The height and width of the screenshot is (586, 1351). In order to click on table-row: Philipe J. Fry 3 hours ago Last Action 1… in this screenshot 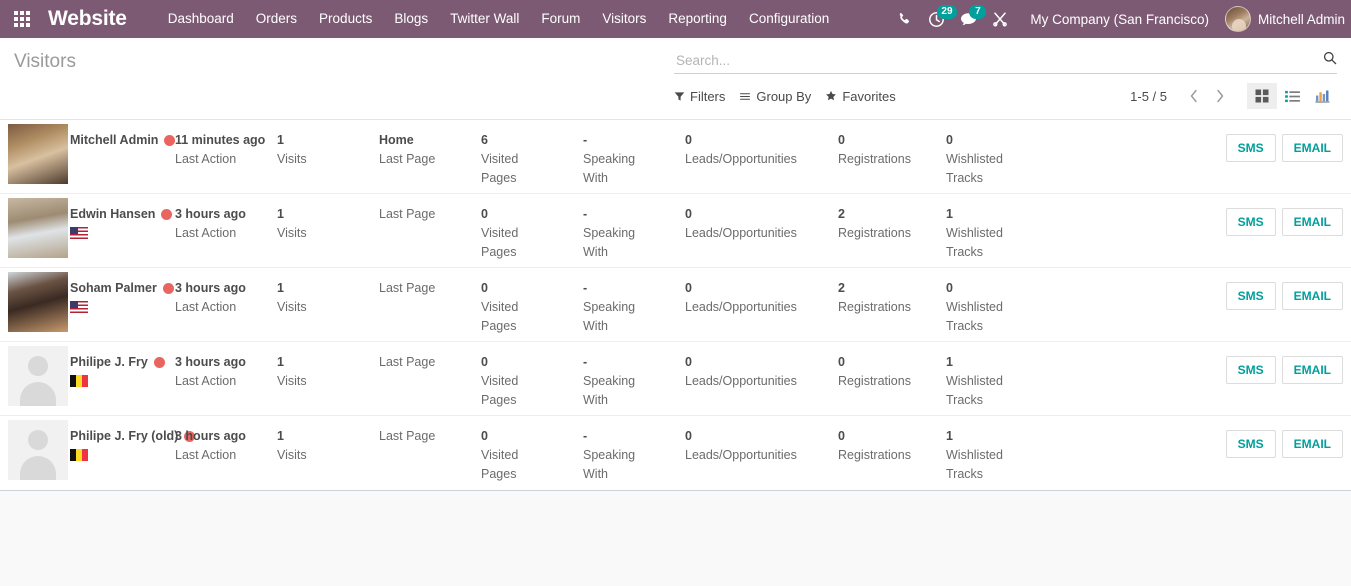, I will do `click(675, 379)`.